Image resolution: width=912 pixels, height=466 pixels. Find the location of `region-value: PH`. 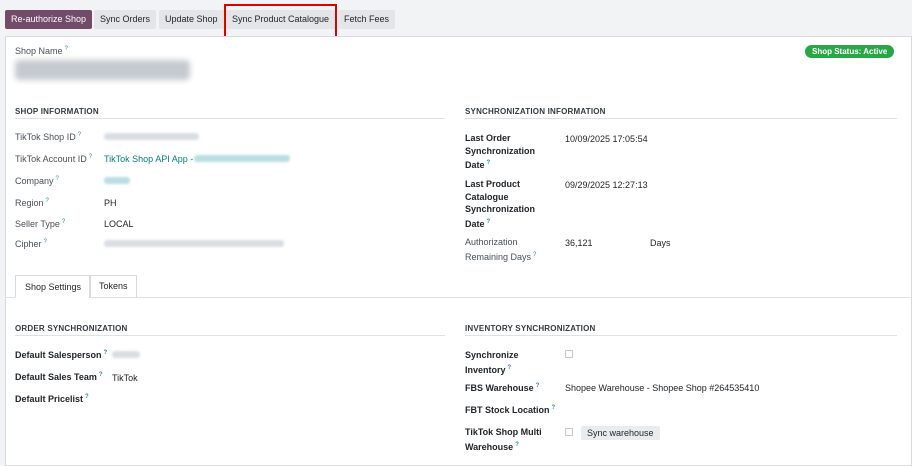

region-value: PH is located at coordinates (110, 203).